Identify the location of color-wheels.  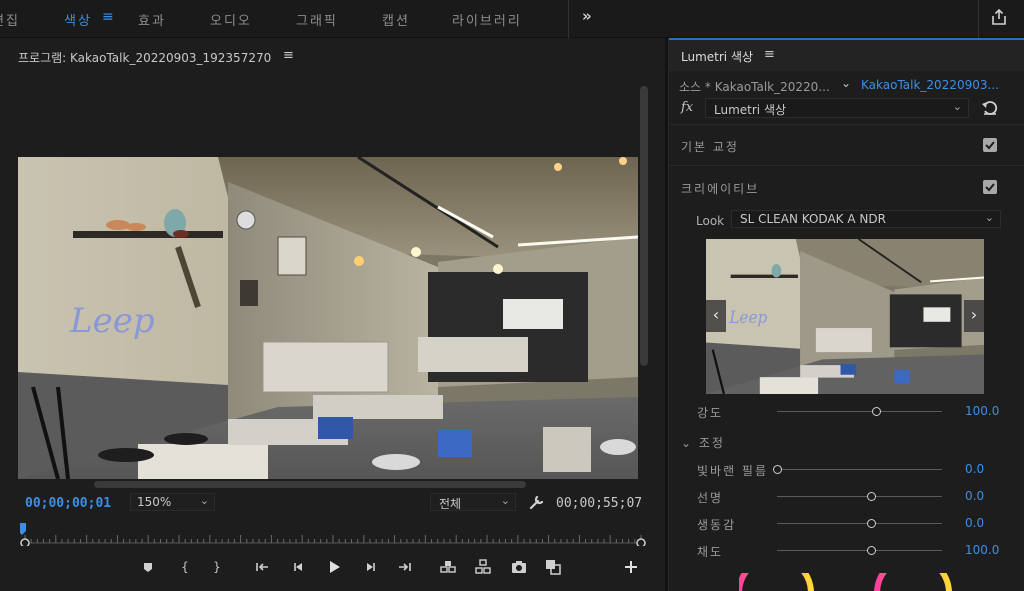
(849, 582).